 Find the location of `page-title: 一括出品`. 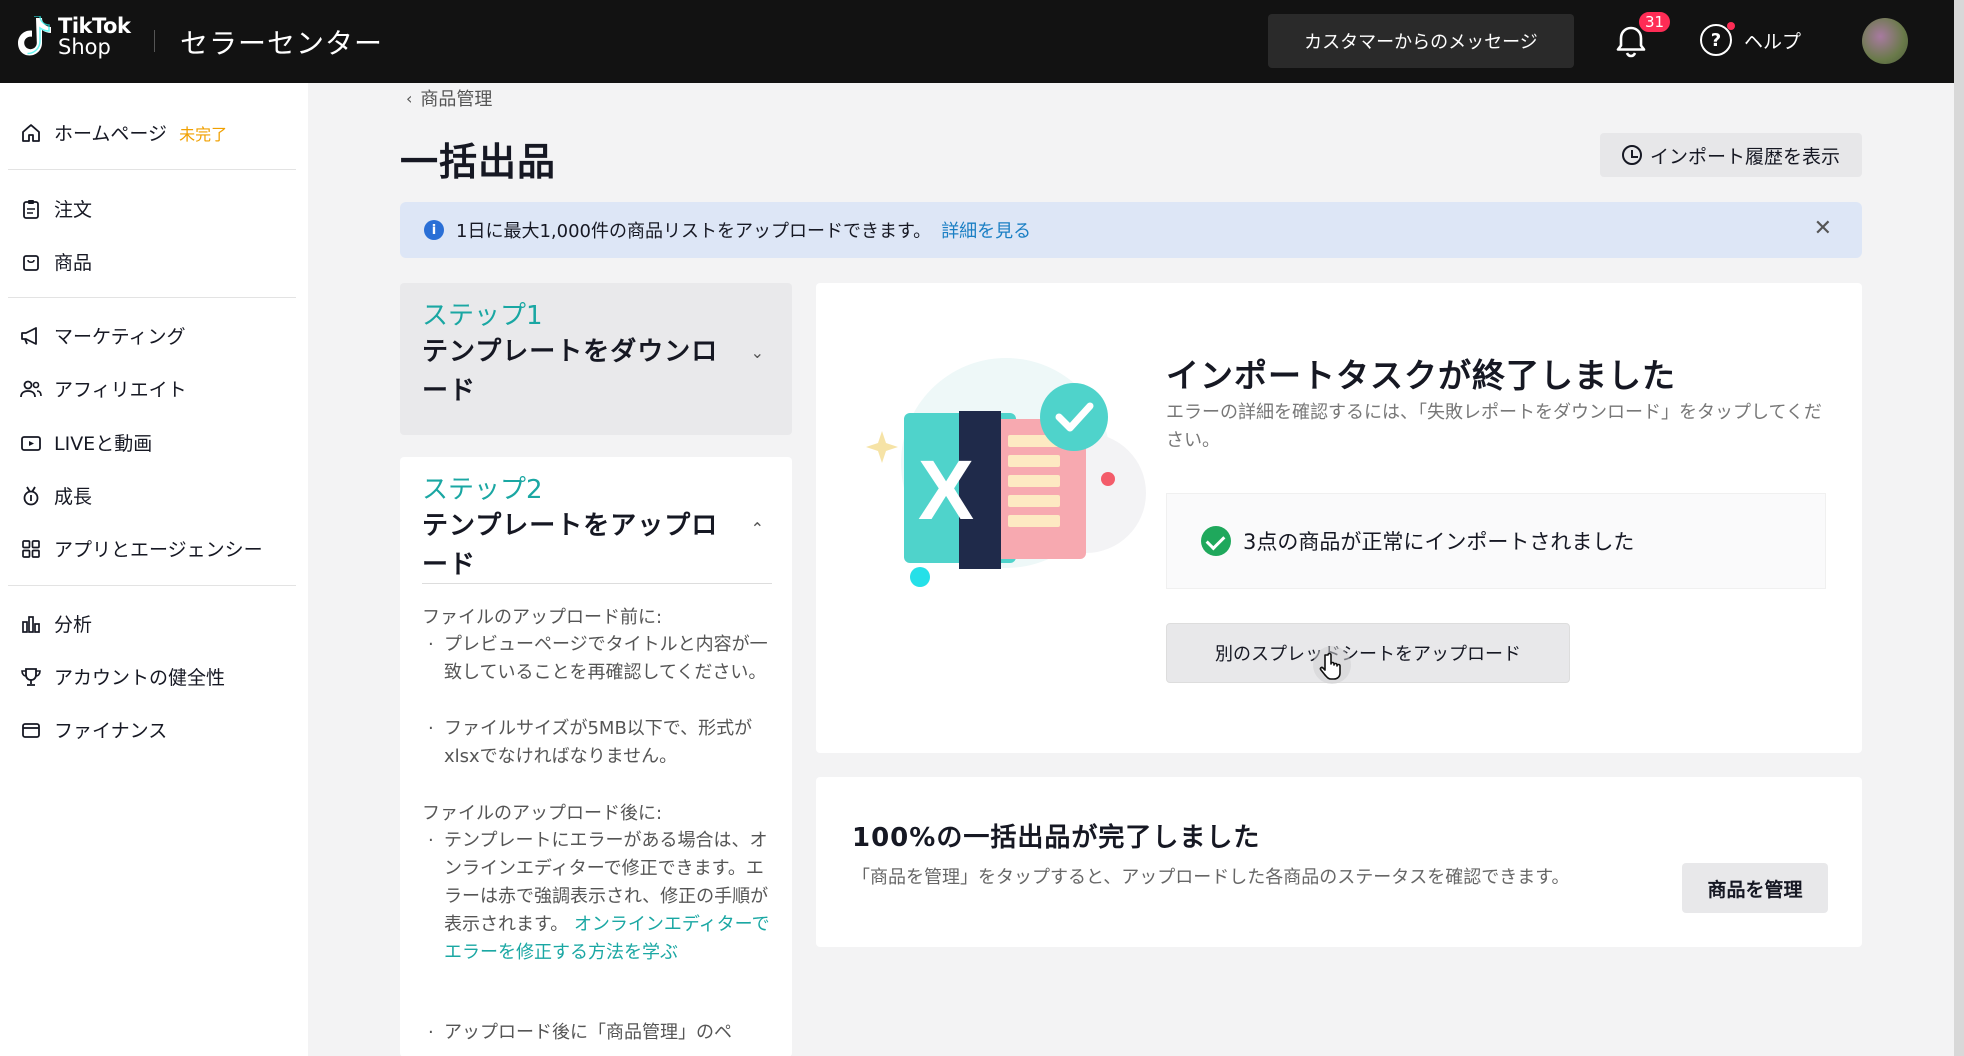

page-title: 一括出品 is located at coordinates (478, 162).